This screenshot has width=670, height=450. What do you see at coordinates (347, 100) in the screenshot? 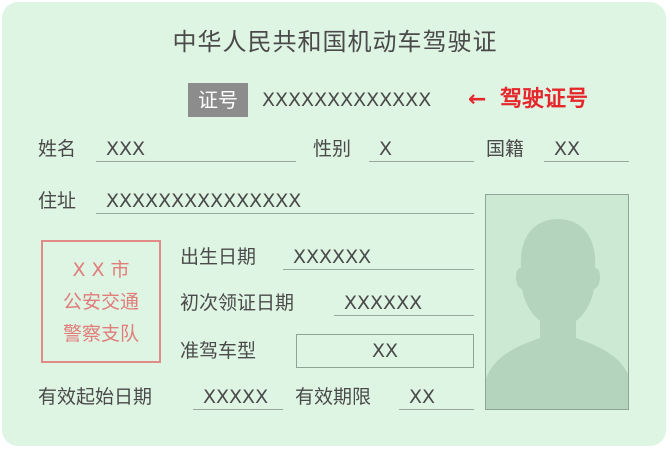
I see `cert-no-value: XXXXXXXXXXXXX` at bounding box center [347, 100].